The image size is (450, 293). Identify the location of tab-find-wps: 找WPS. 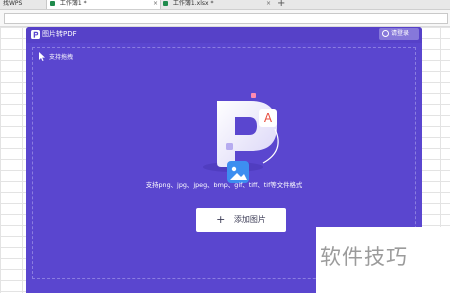
(21, 4).